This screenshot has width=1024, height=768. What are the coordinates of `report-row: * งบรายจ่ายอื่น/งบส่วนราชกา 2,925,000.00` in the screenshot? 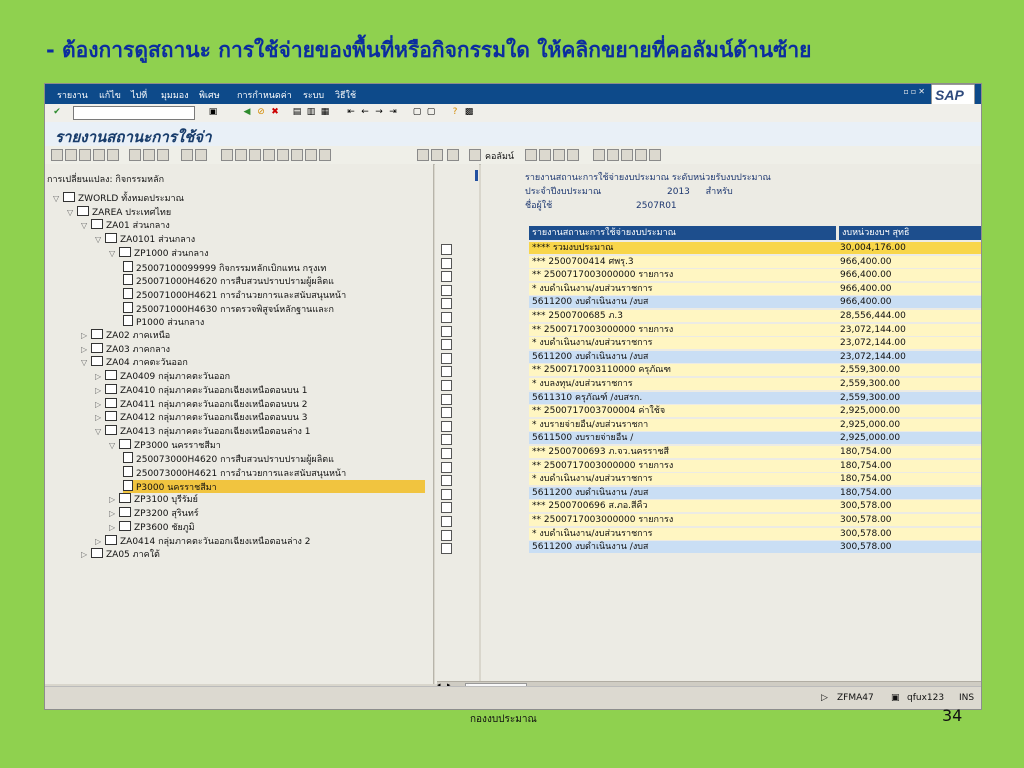 It's located at (731, 424).